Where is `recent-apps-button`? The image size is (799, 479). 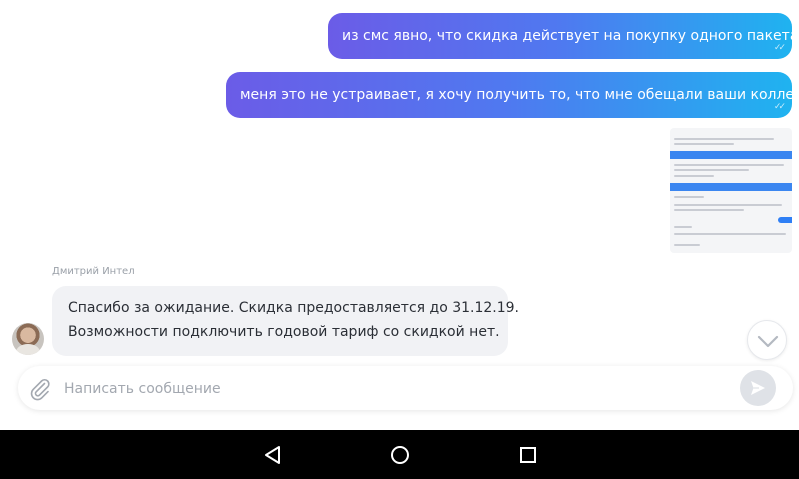 recent-apps-button is located at coordinates (528, 455).